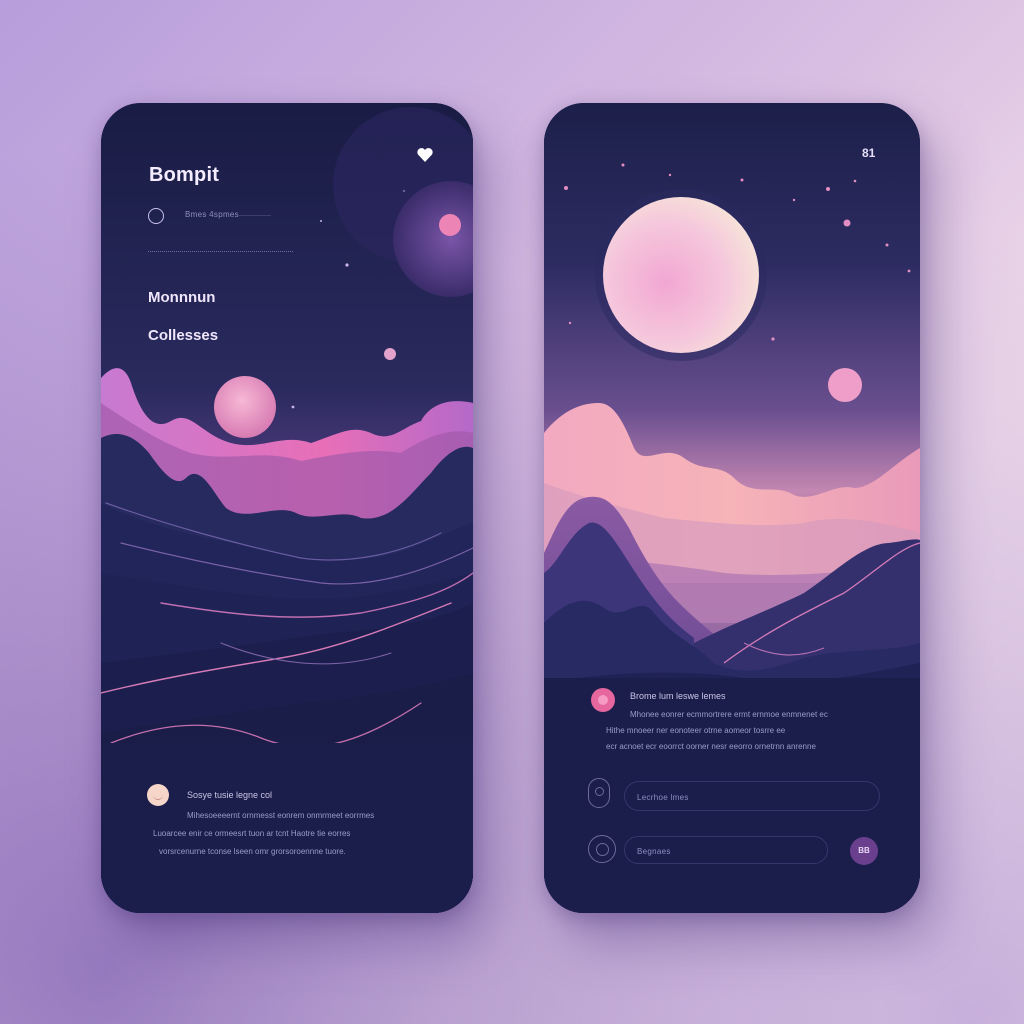 This screenshot has height=1024, width=1024. What do you see at coordinates (220, 251) in the screenshot?
I see `dotted-divider` at bounding box center [220, 251].